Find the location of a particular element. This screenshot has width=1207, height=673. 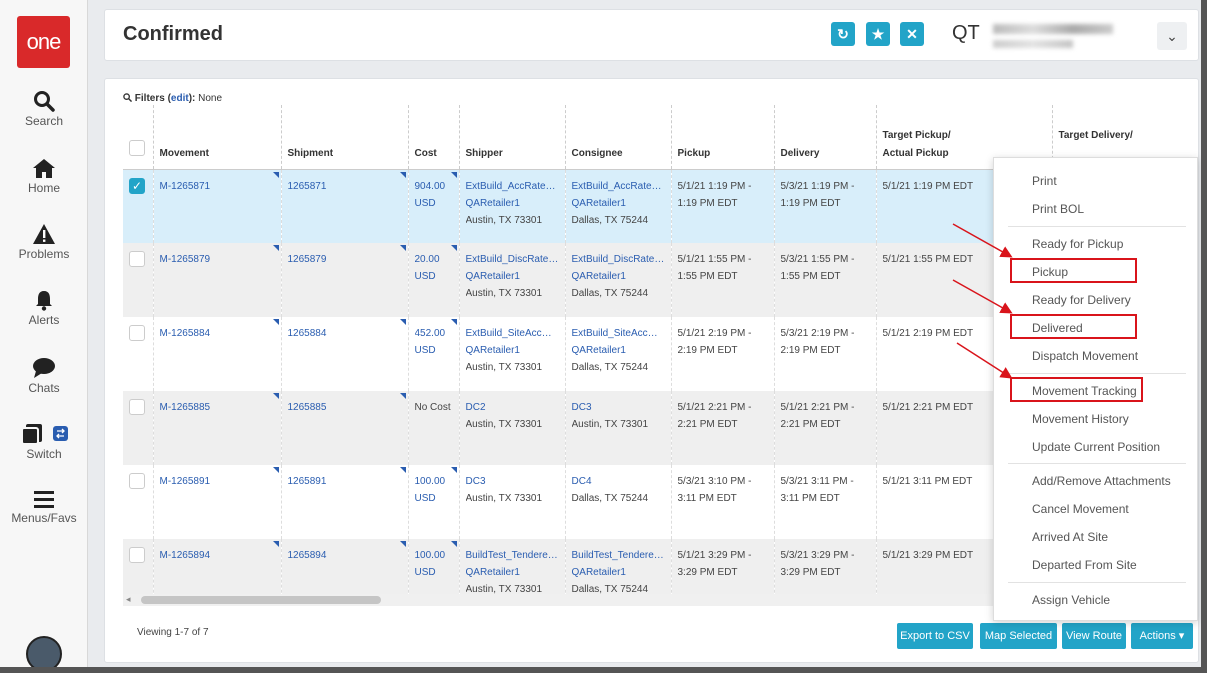

view-route-button: View Route is located at coordinates (1094, 636).